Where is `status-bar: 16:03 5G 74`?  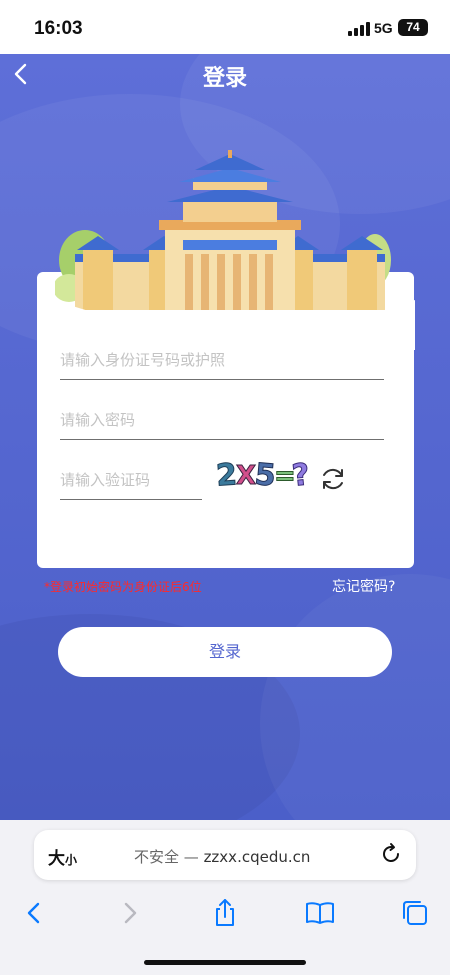 status-bar: 16:03 5G 74 is located at coordinates (225, 27).